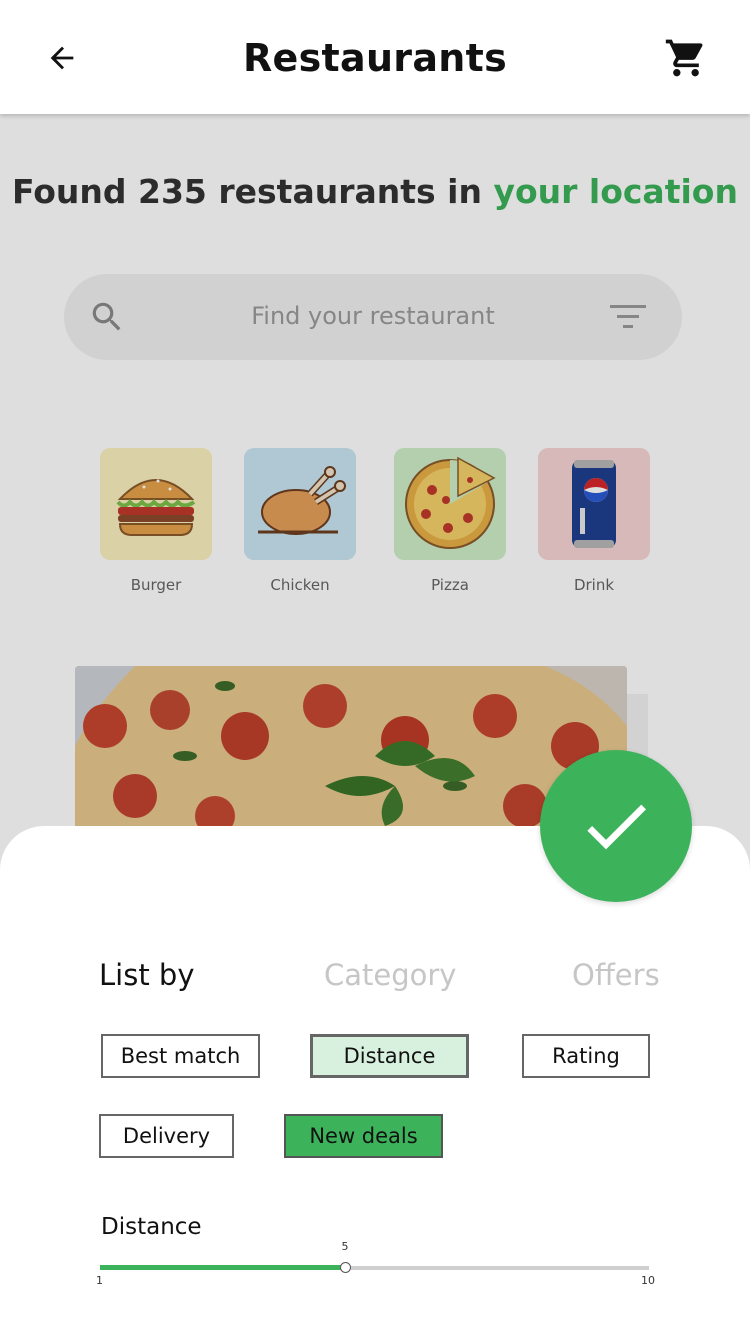  I want to click on chip-distance: Distance, so click(389, 1056).